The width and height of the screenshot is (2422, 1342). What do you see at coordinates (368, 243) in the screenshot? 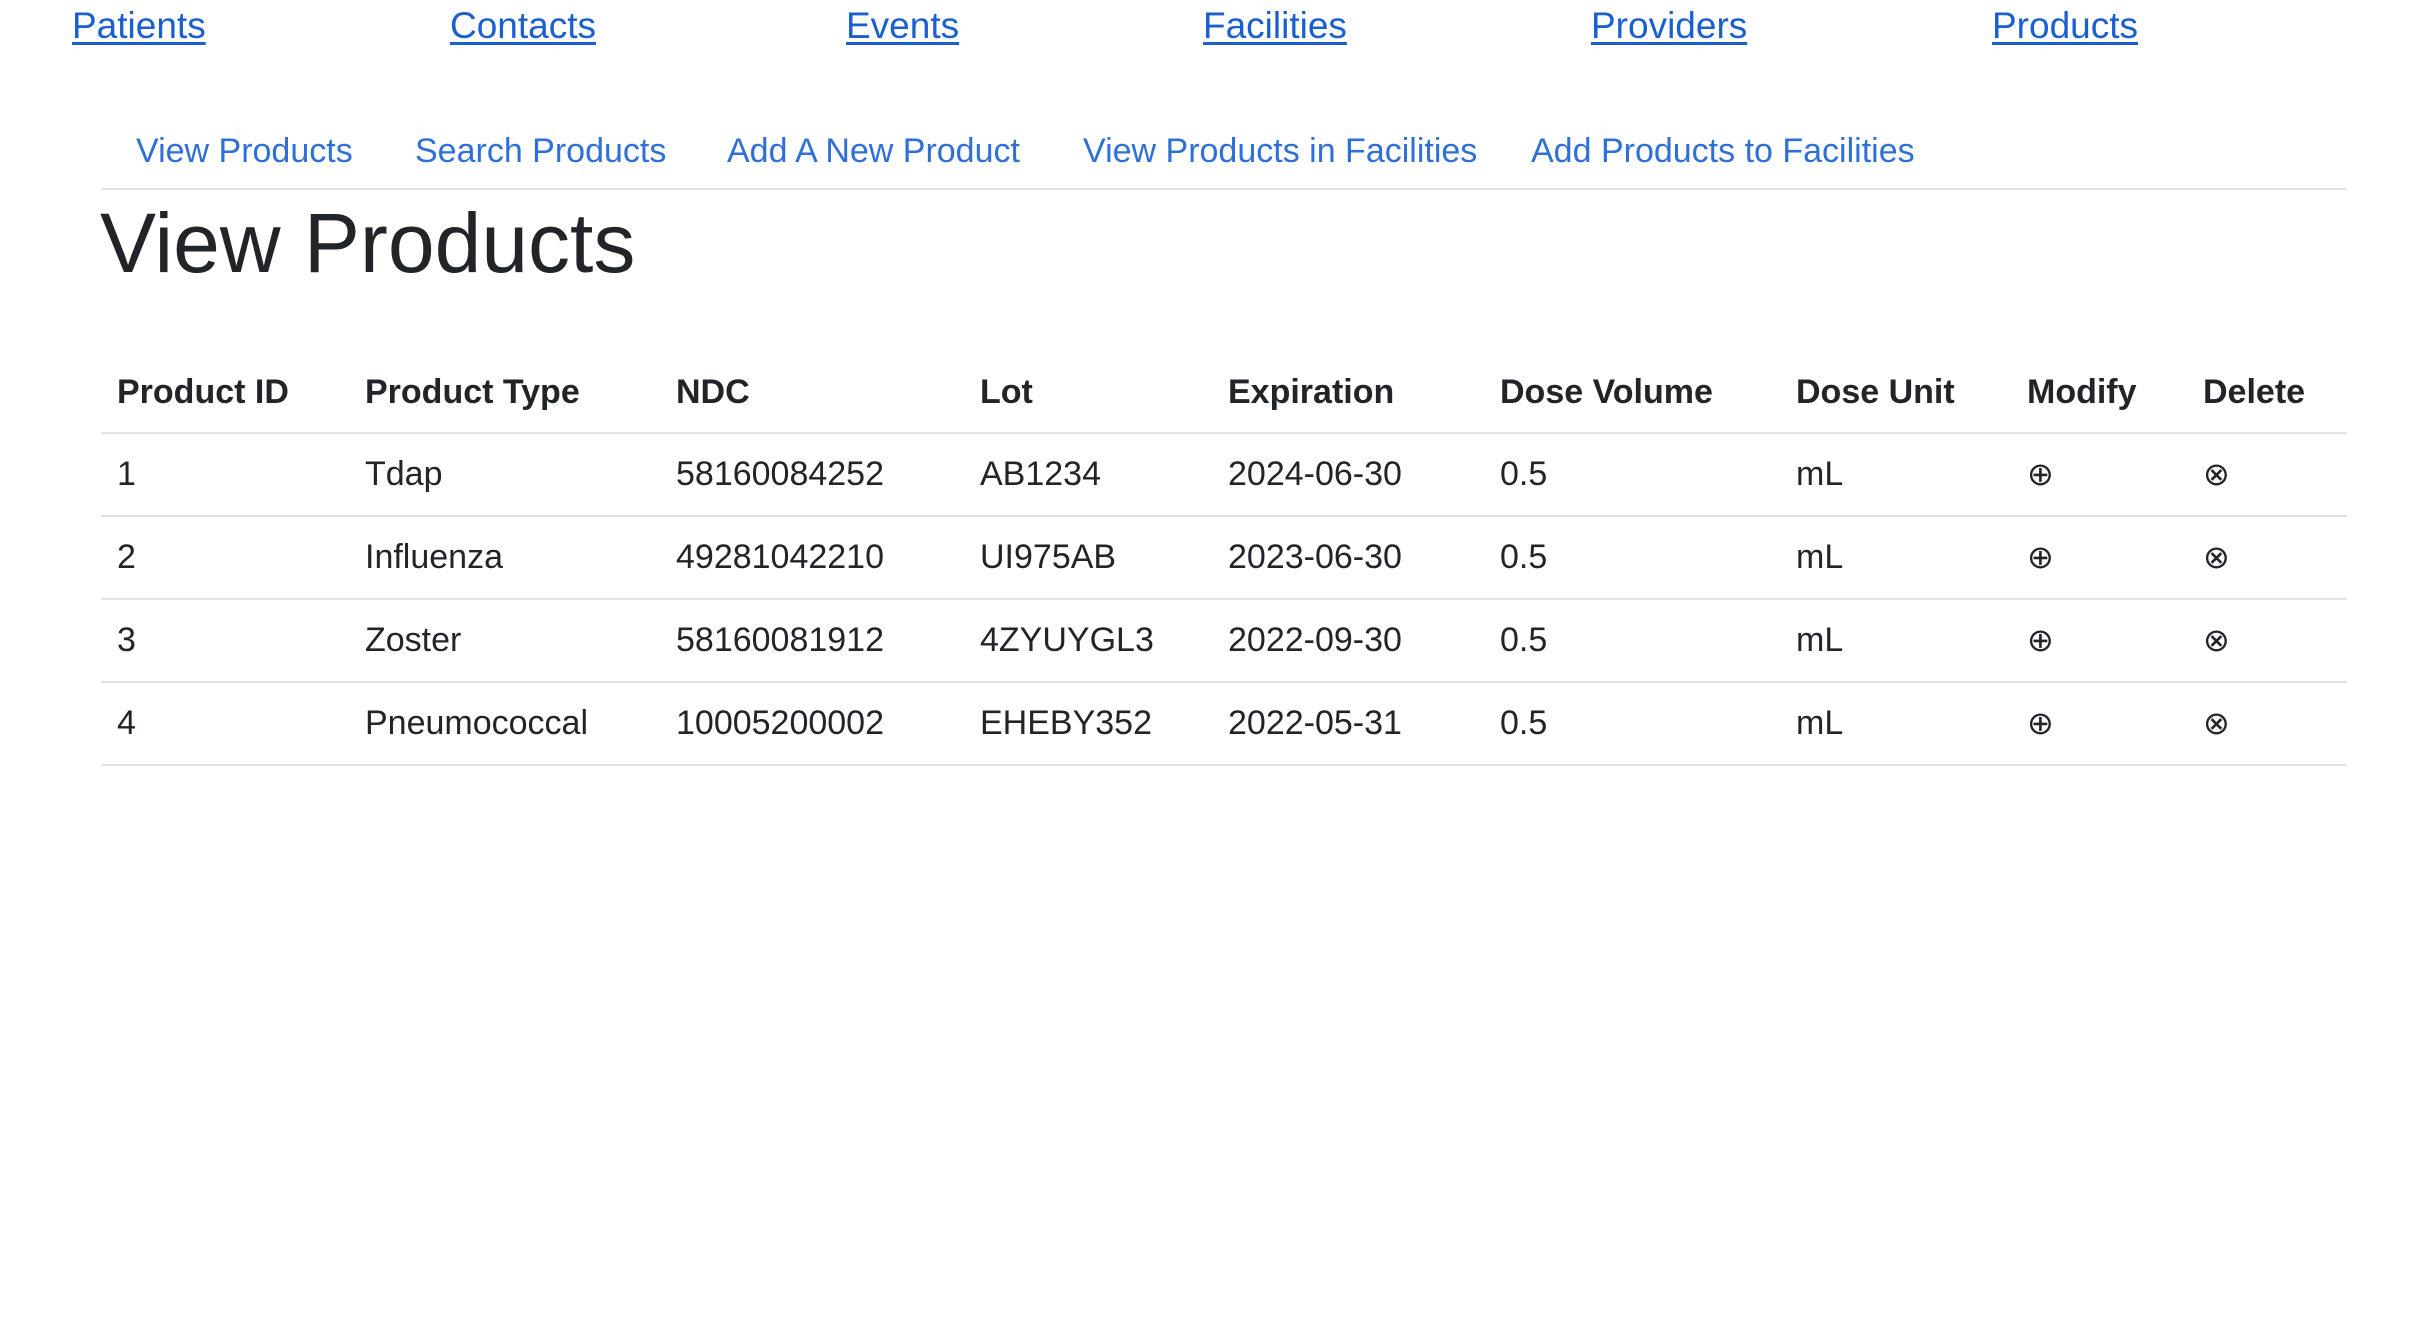
I see `page-title: View Products` at bounding box center [368, 243].